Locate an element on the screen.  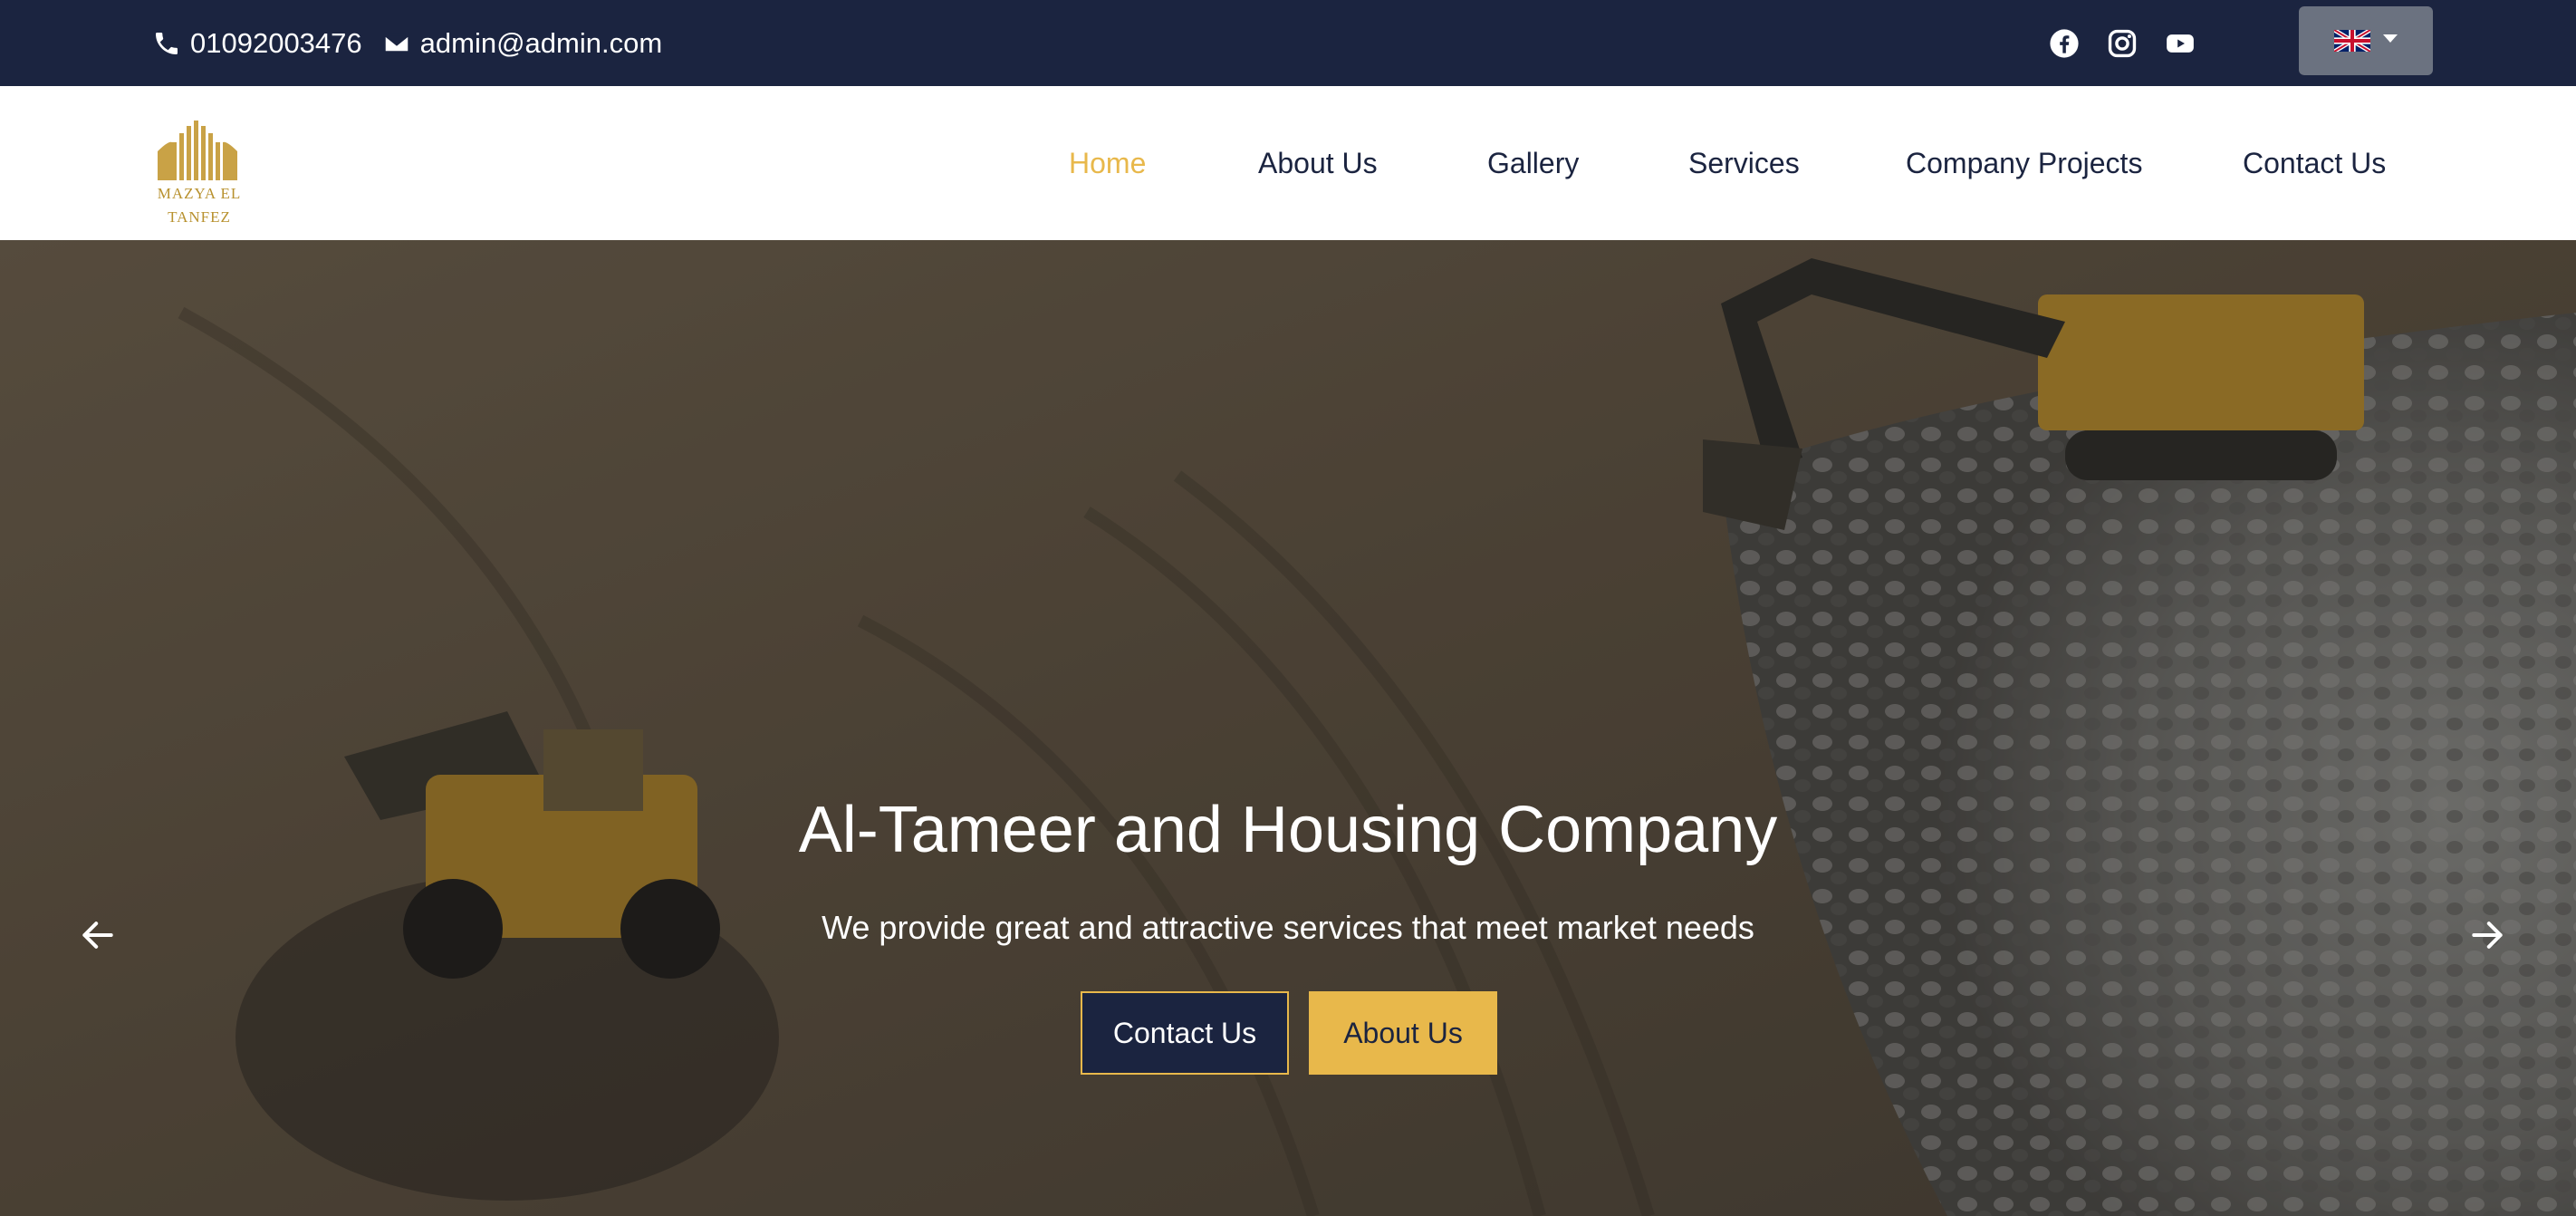
top-bar: 01092003476 admin@admin.com is located at coordinates (1288, 43).